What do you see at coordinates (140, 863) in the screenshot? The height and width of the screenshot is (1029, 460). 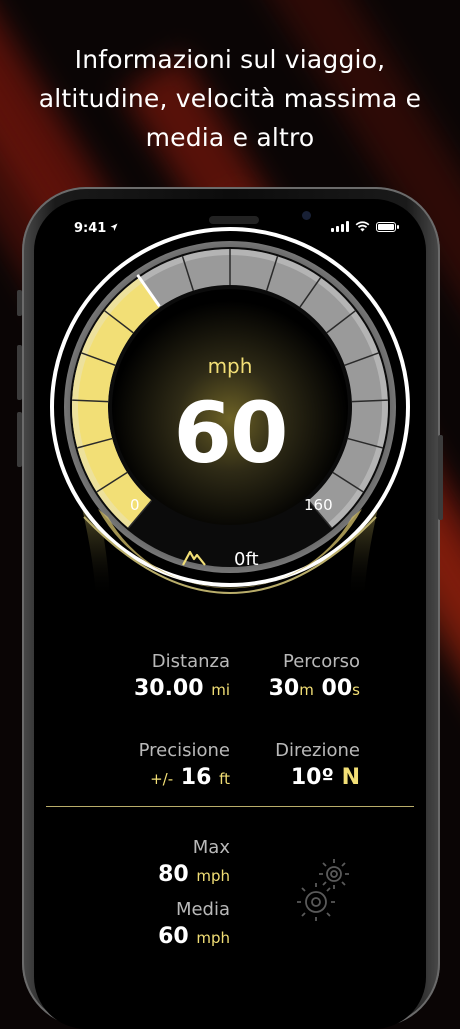 I see `max-speed-stat: Max 80 mph` at bounding box center [140, 863].